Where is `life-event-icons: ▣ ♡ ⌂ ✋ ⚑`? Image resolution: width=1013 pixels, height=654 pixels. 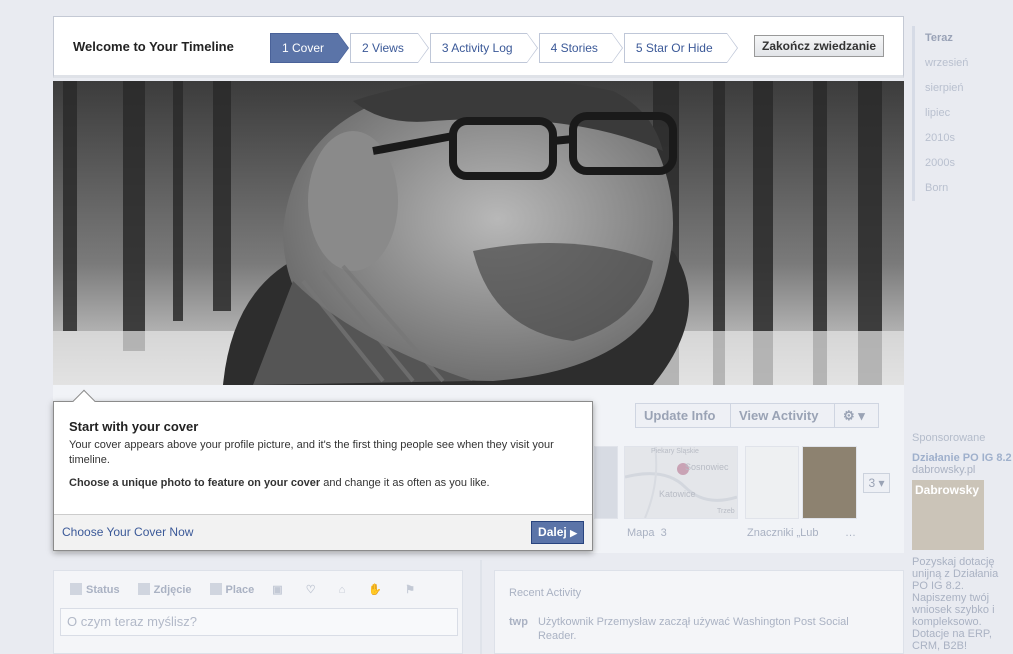
life-event-icons: ▣ ♡ ⌂ ✋ ⚑ is located at coordinates (348, 589).